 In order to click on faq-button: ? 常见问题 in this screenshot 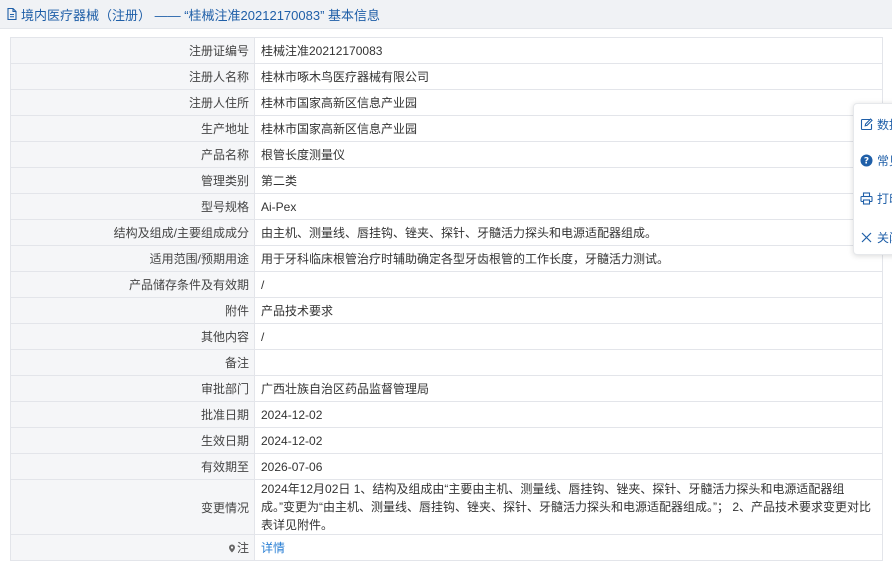, I will do `click(873, 160)`.